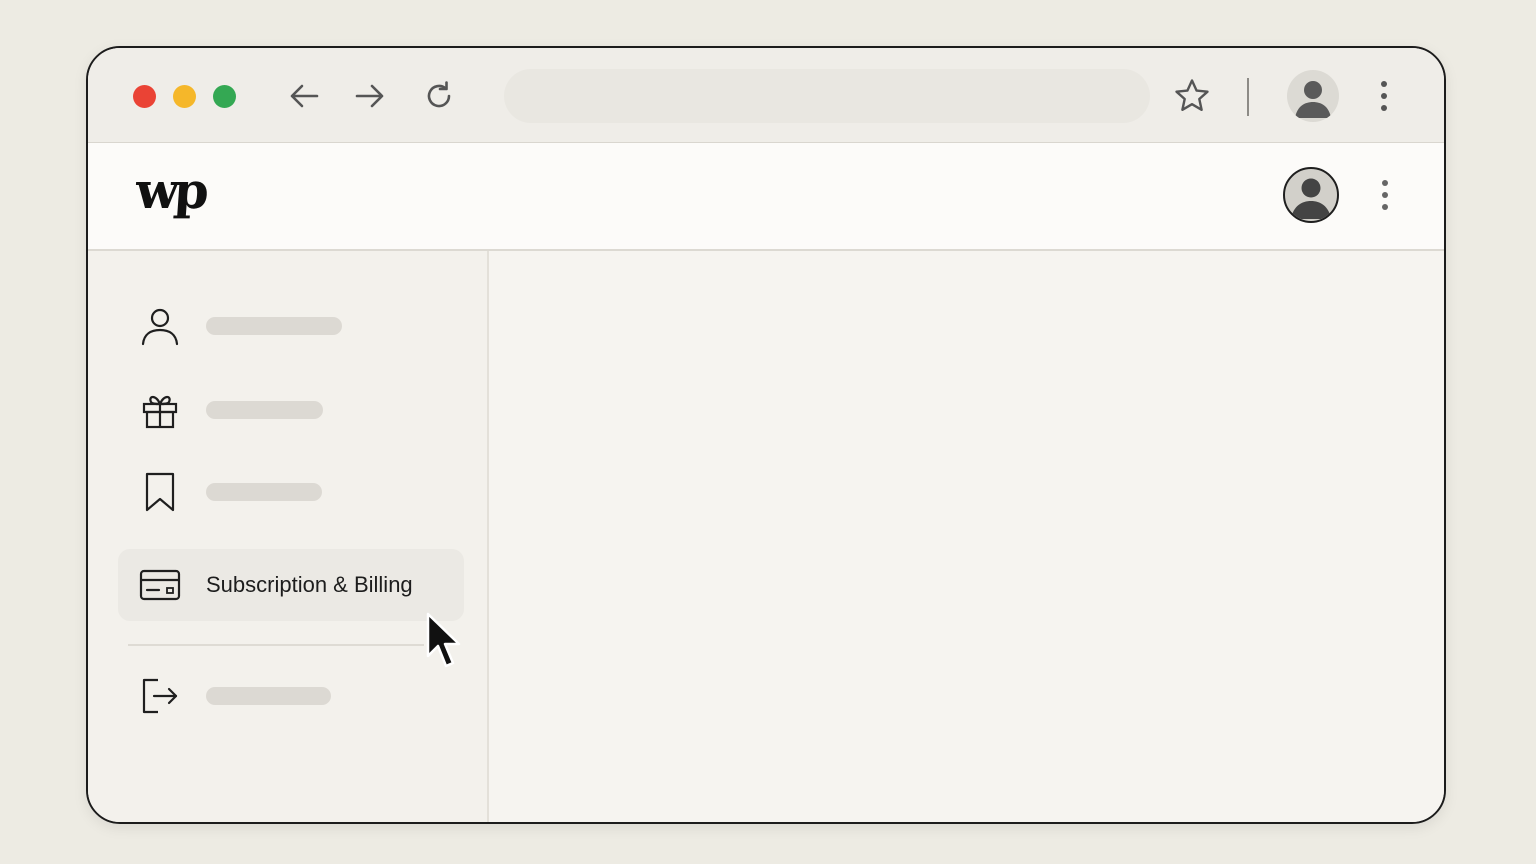 This screenshot has height=864, width=1536. I want to click on reload-button, so click(439, 96).